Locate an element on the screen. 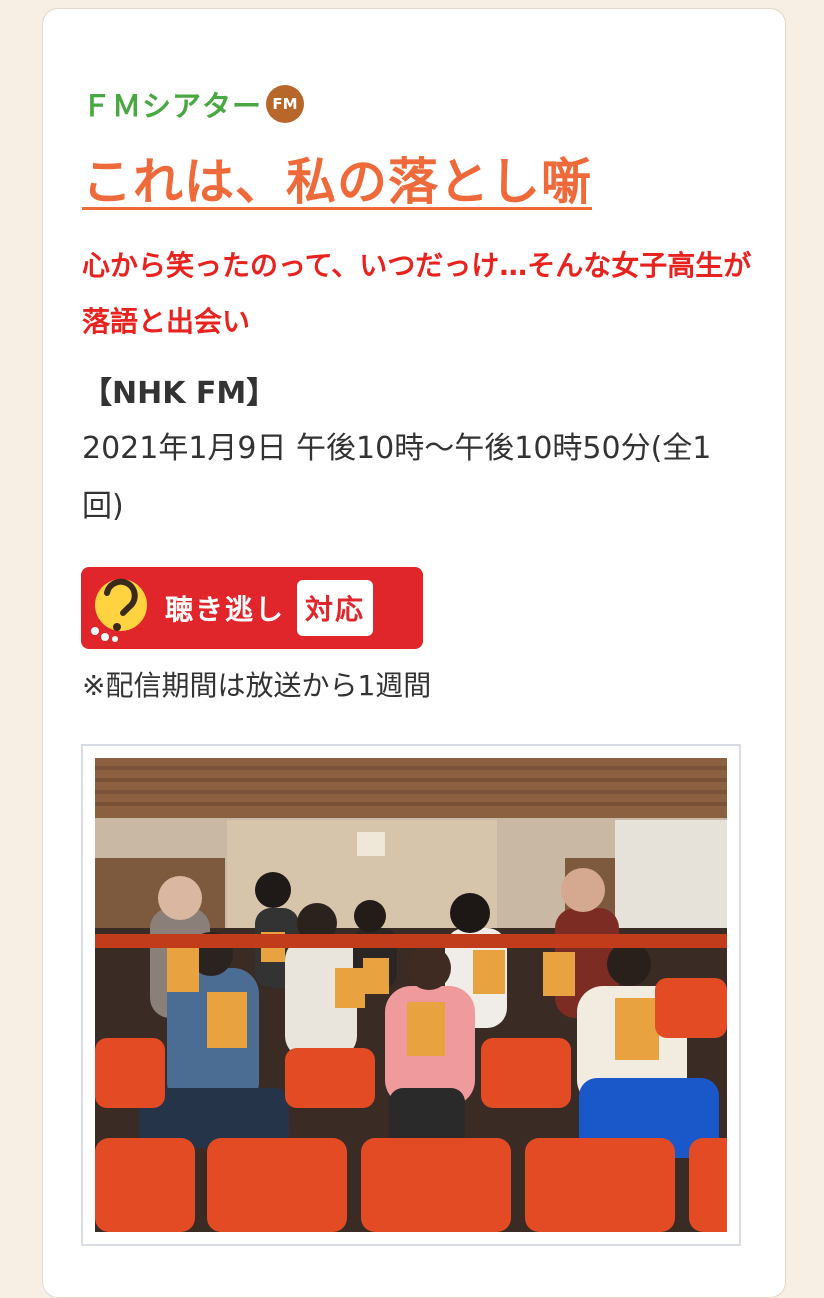 This screenshot has width=824, height=1298. distribution-note: ※配信期間は放送から1週間 is located at coordinates (257, 685).